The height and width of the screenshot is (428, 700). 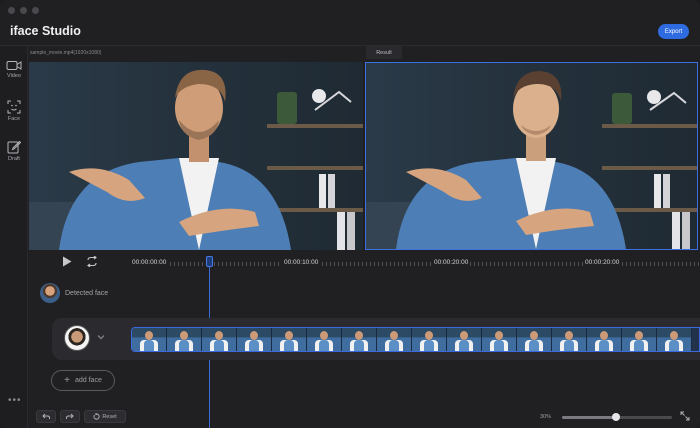 What do you see at coordinates (350, 45) in the screenshot?
I see `header-divider` at bounding box center [350, 45].